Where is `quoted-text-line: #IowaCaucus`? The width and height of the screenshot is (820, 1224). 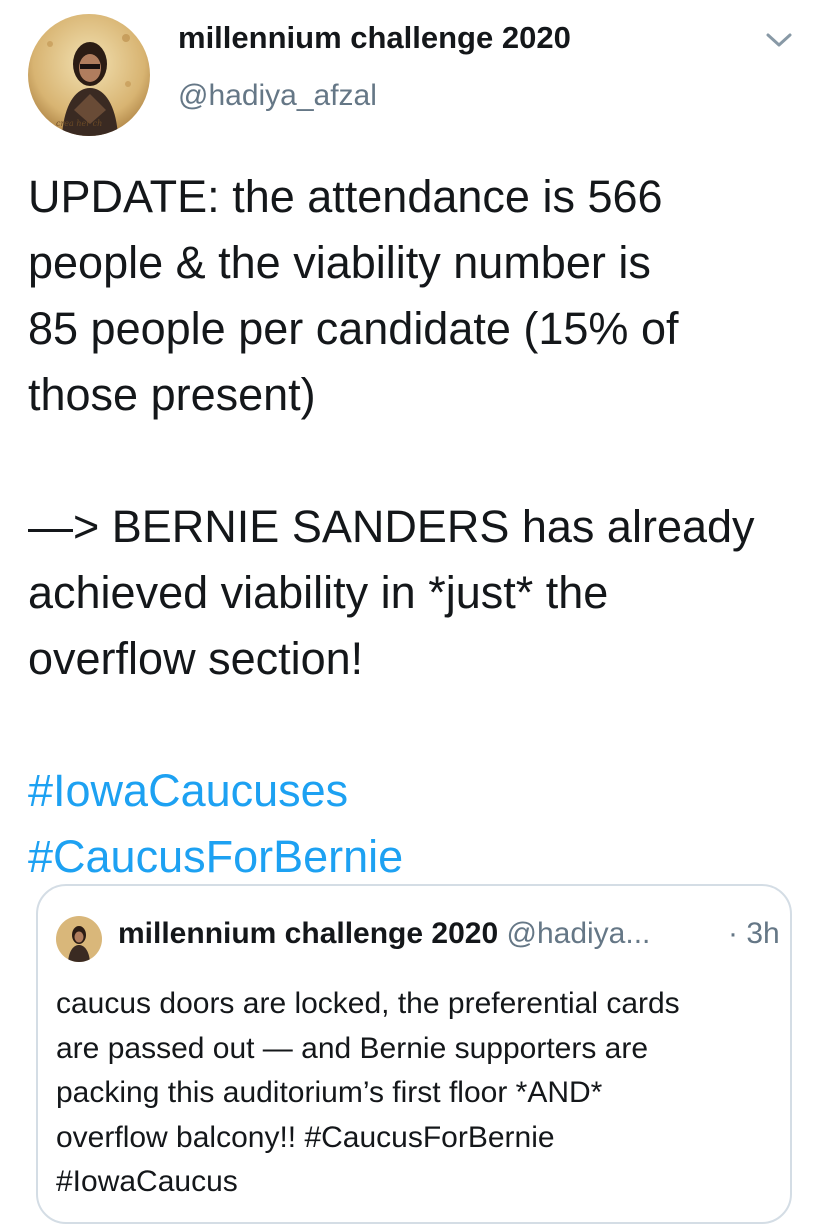 quoted-text-line: #IowaCaucus is located at coordinates (147, 1181).